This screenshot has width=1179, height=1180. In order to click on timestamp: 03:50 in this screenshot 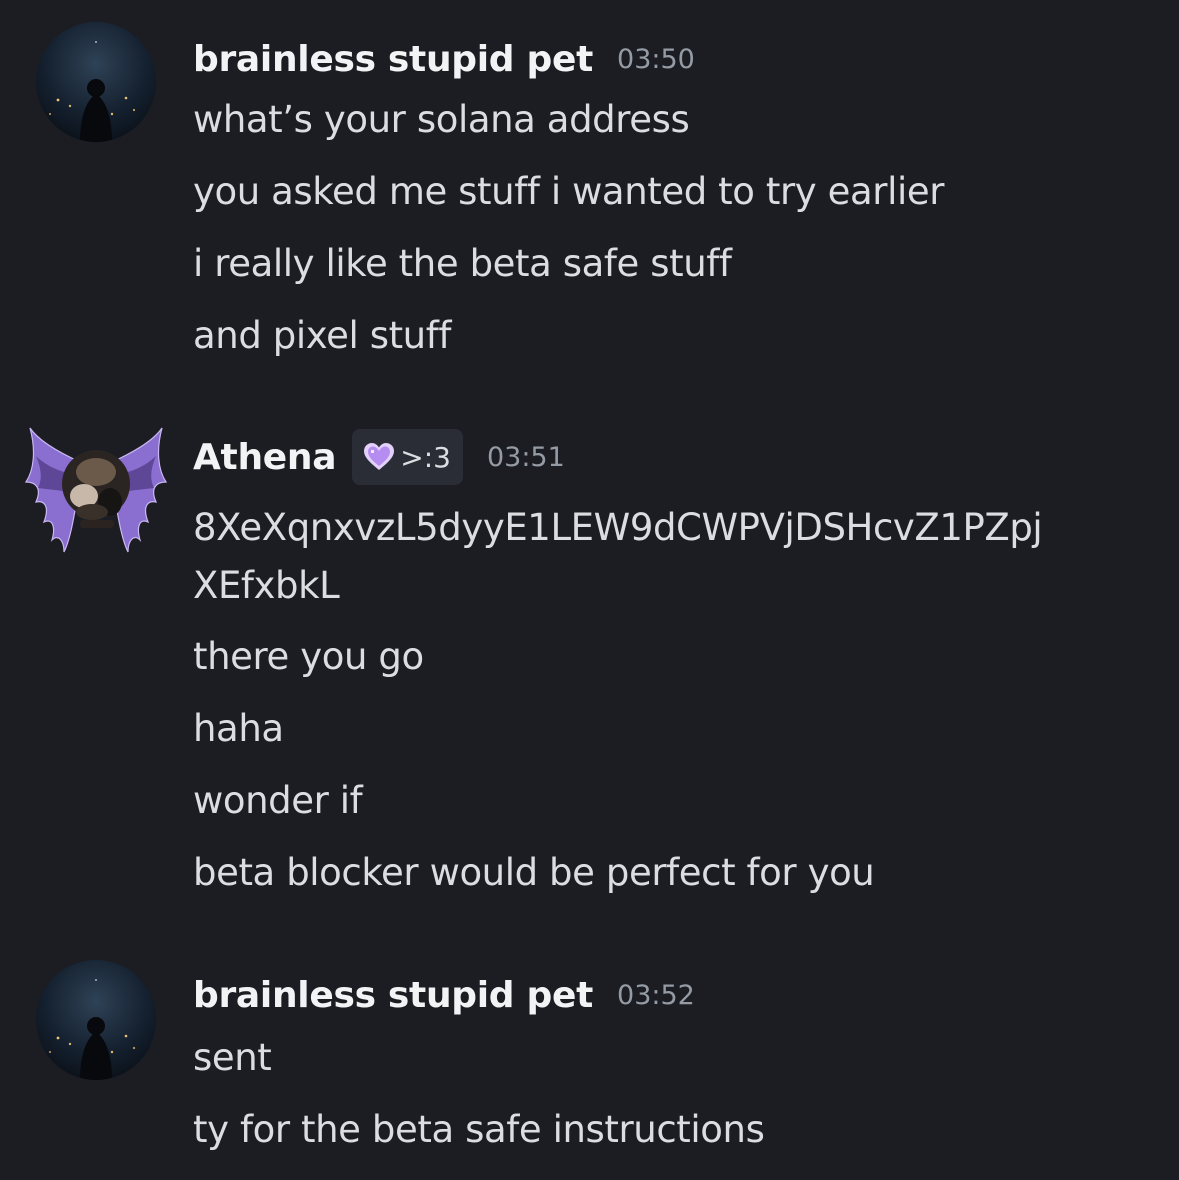, I will do `click(656, 59)`.